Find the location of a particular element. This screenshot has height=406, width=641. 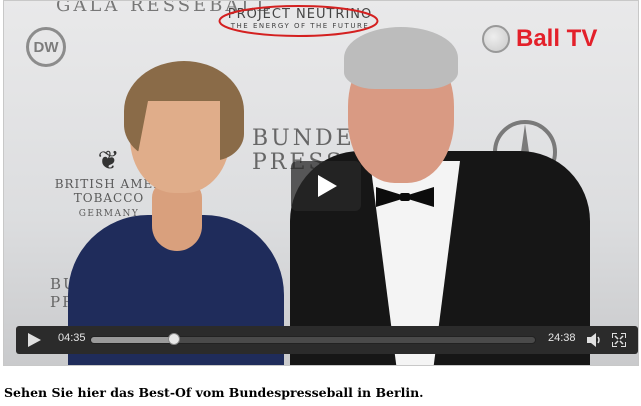

play-icon is located at coordinates (327, 186).